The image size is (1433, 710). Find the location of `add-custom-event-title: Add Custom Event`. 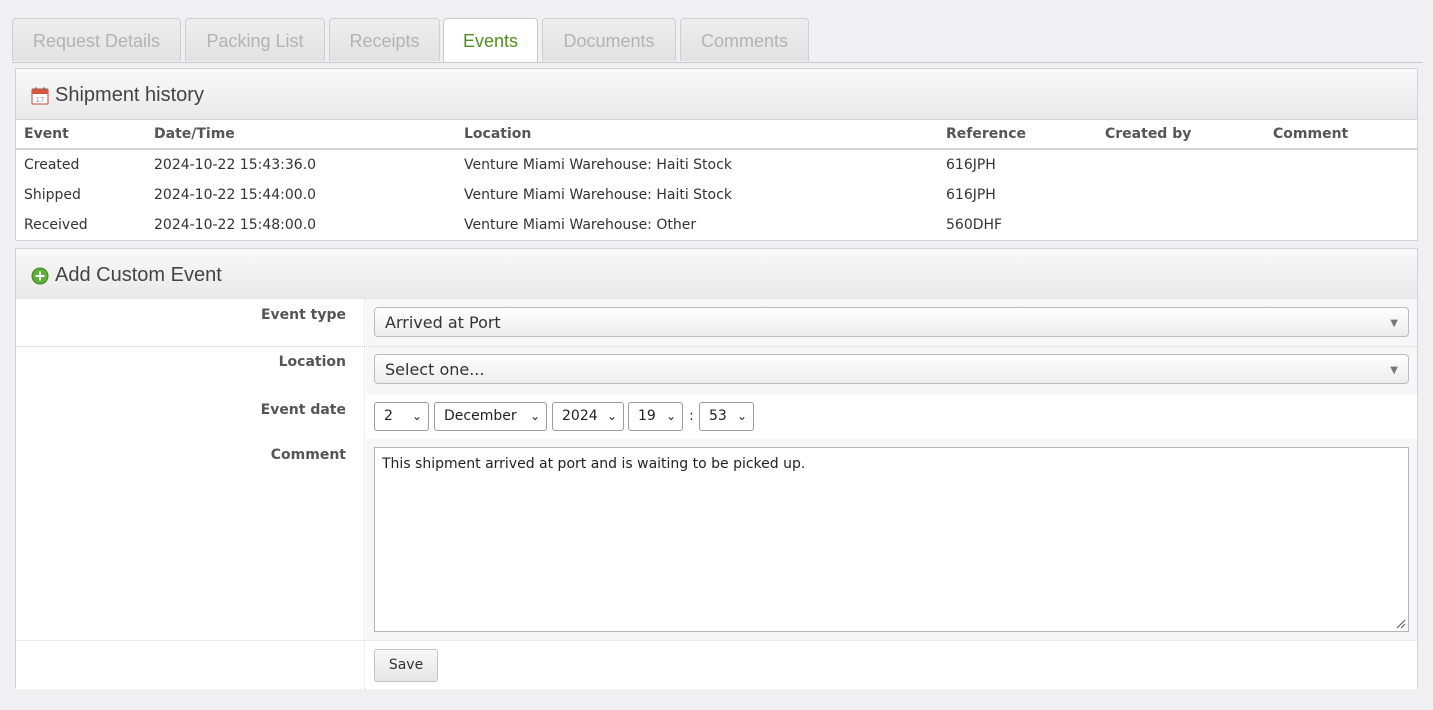

add-custom-event-title: Add Custom Event is located at coordinates (138, 275).